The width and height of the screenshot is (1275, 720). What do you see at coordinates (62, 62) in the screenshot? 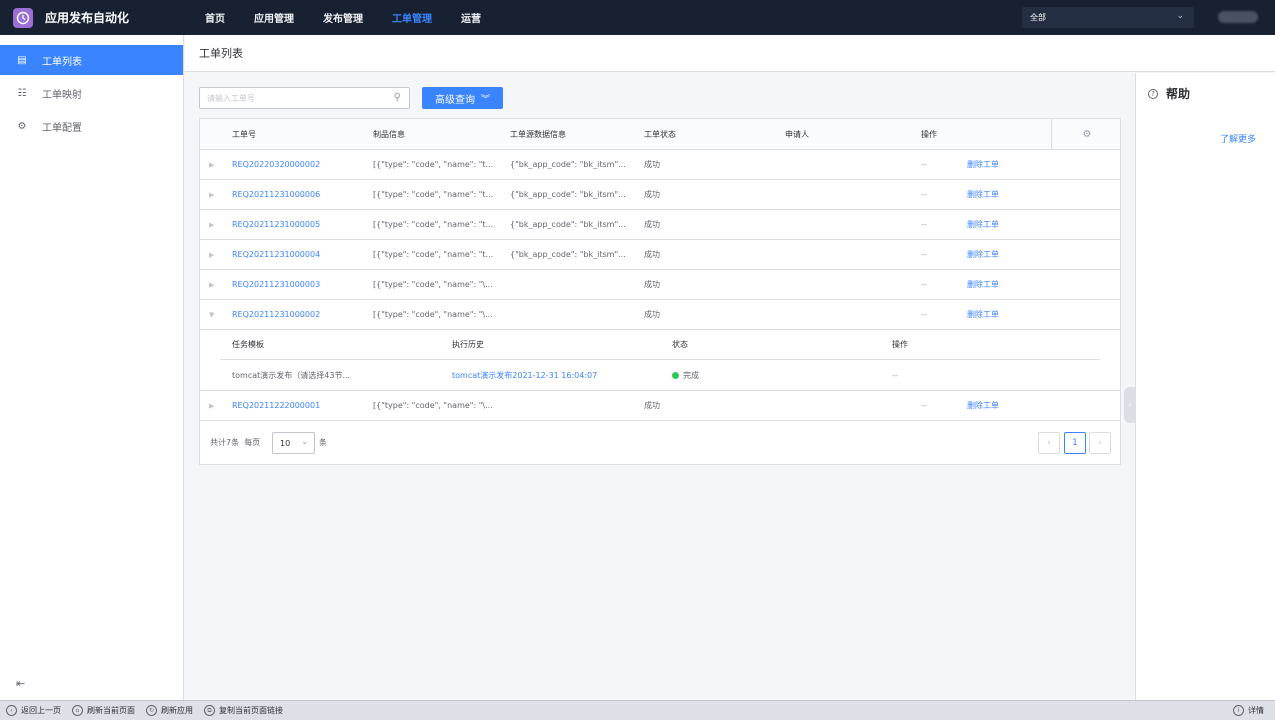
I see `sidebar-item-label: 工单列表` at bounding box center [62, 62].